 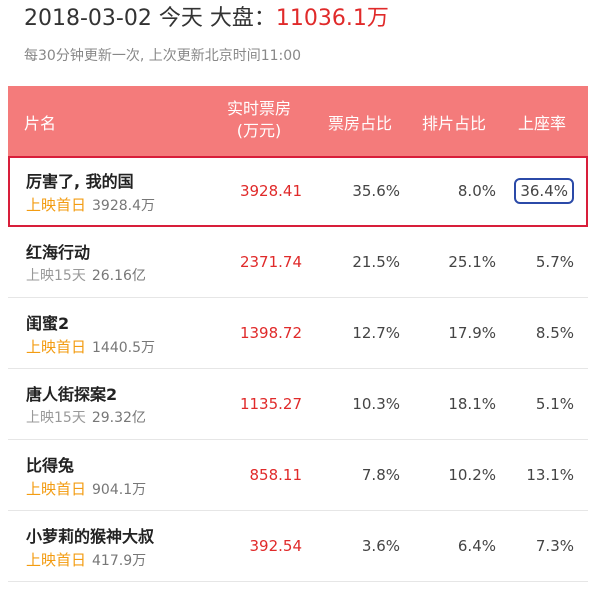 What do you see at coordinates (118, 276) in the screenshot?
I see `cumulative-box-office: 26.16亿` at bounding box center [118, 276].